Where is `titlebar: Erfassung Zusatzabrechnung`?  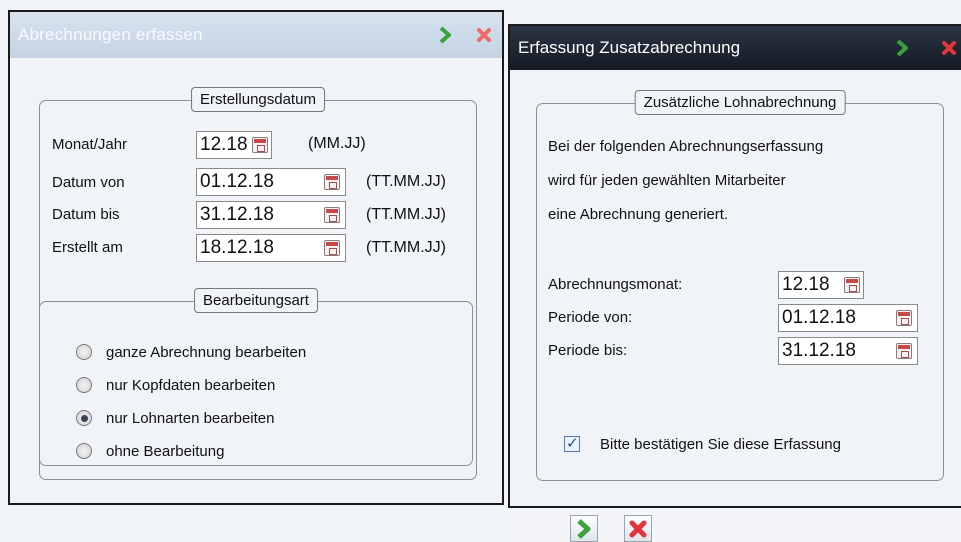 titlebar: Erfassung Zusatzabrechnung is located at coordinates (735, 48).